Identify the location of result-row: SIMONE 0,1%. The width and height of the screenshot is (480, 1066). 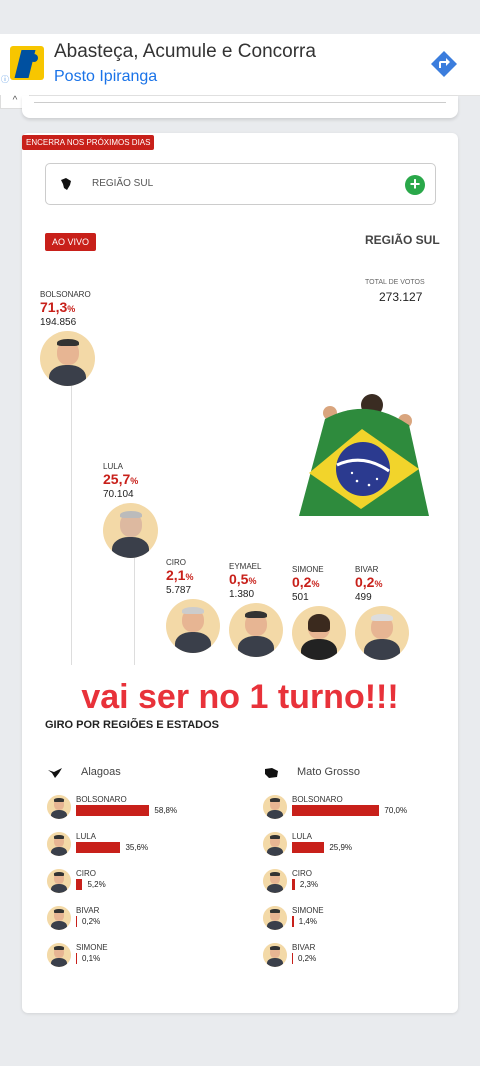
(142, 961).